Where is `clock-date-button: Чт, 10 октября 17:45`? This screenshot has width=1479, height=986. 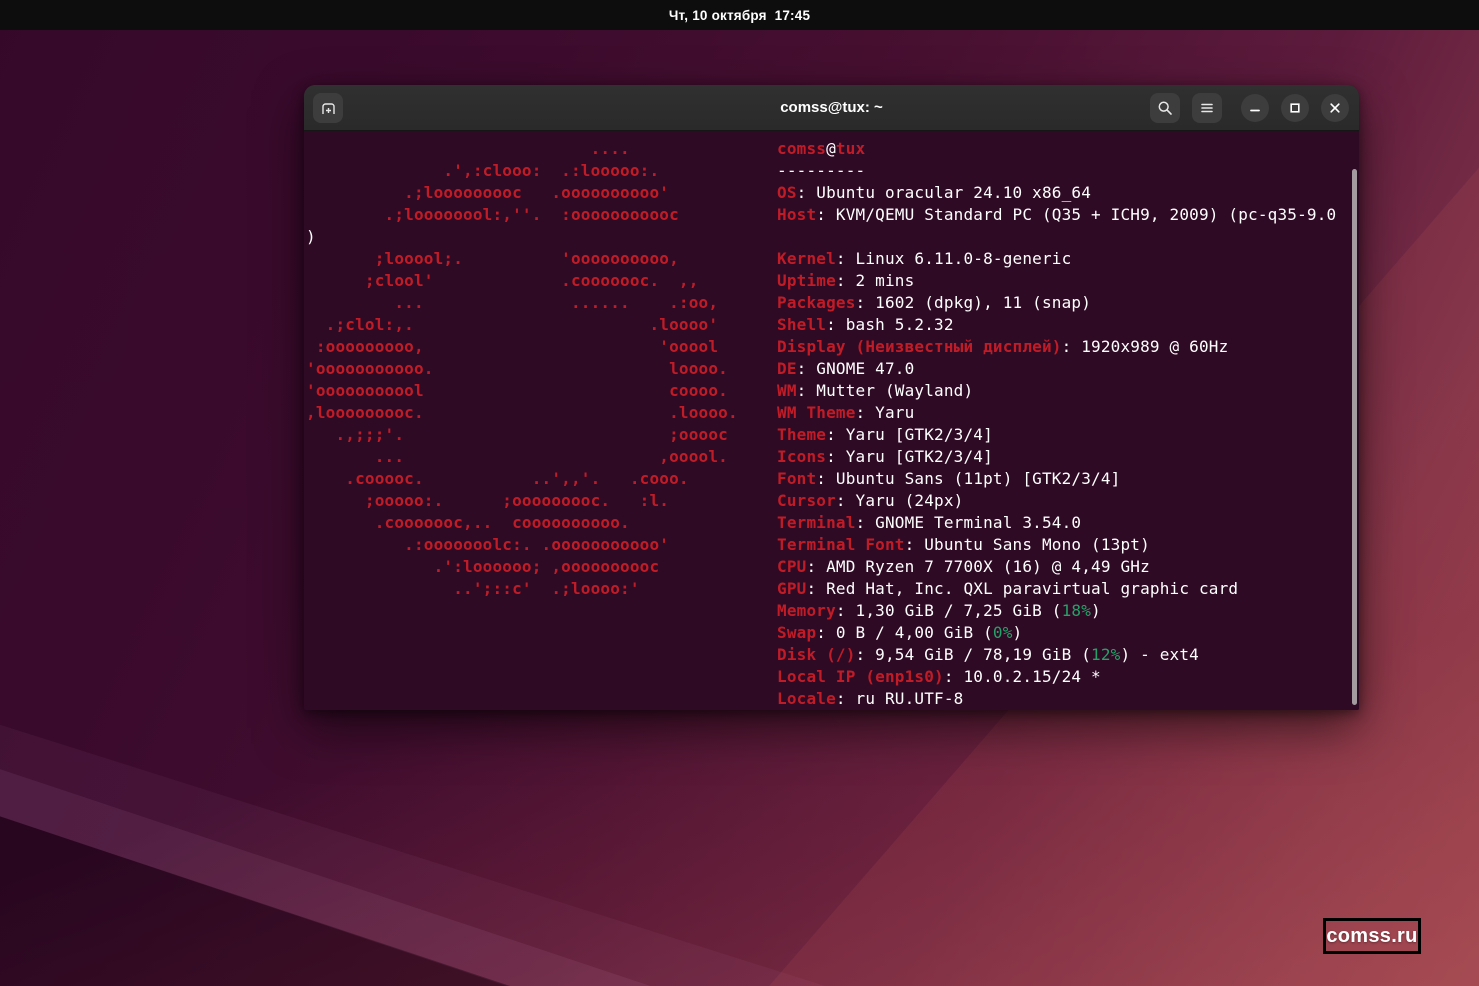 clock-date-button: Чт, 10 октября 17:45 is located at coordinates (739, 15).